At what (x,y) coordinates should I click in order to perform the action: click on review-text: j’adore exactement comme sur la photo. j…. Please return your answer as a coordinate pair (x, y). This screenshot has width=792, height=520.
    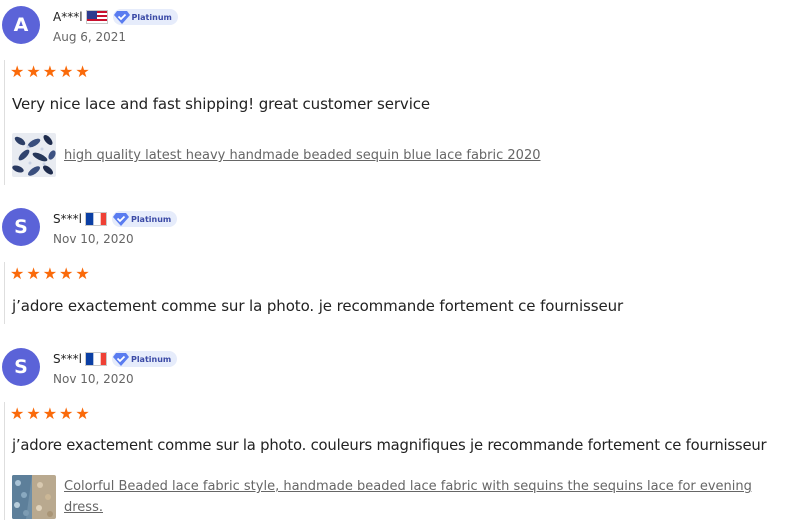
    Looking at the image, I should click on (318, 306).